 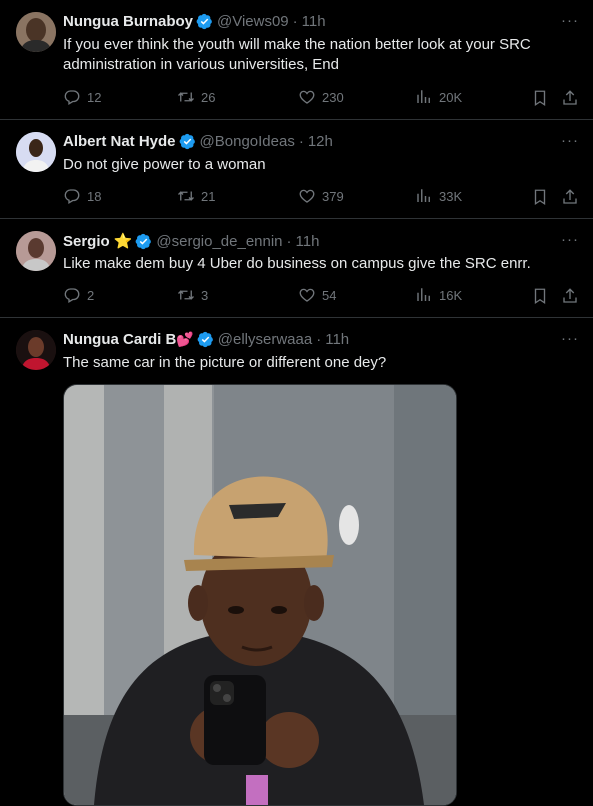 What do you see at coordinates (119, 141) in the screenshot?
I see `author-name: Albert Nat Hyde` at bounding box center [119, 141].